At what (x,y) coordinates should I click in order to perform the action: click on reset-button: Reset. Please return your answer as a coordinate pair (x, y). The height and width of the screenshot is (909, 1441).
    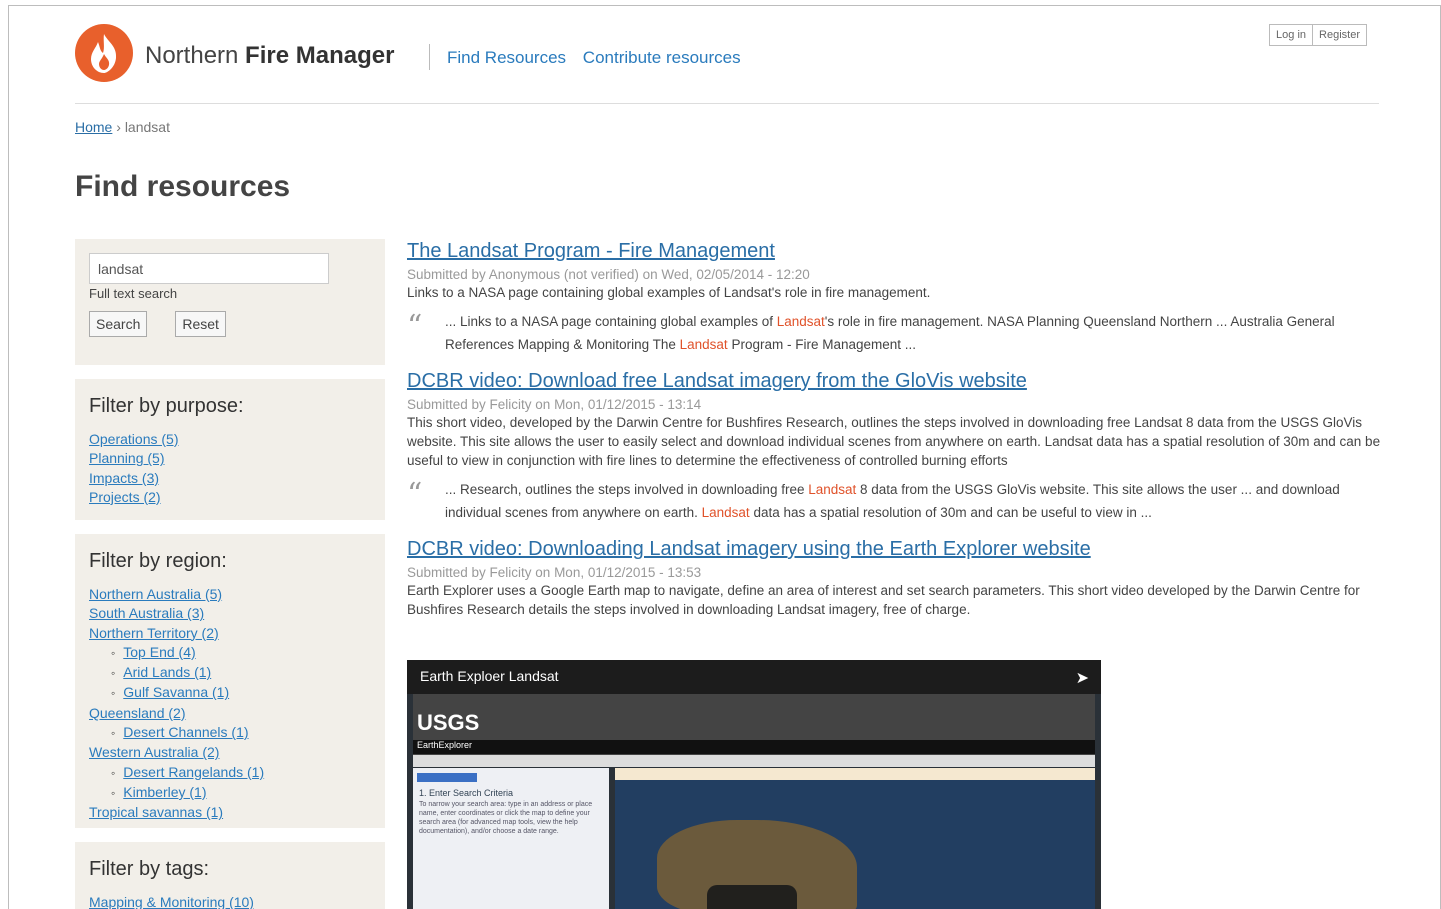
    Looking at the image, I should click on (200, 324).